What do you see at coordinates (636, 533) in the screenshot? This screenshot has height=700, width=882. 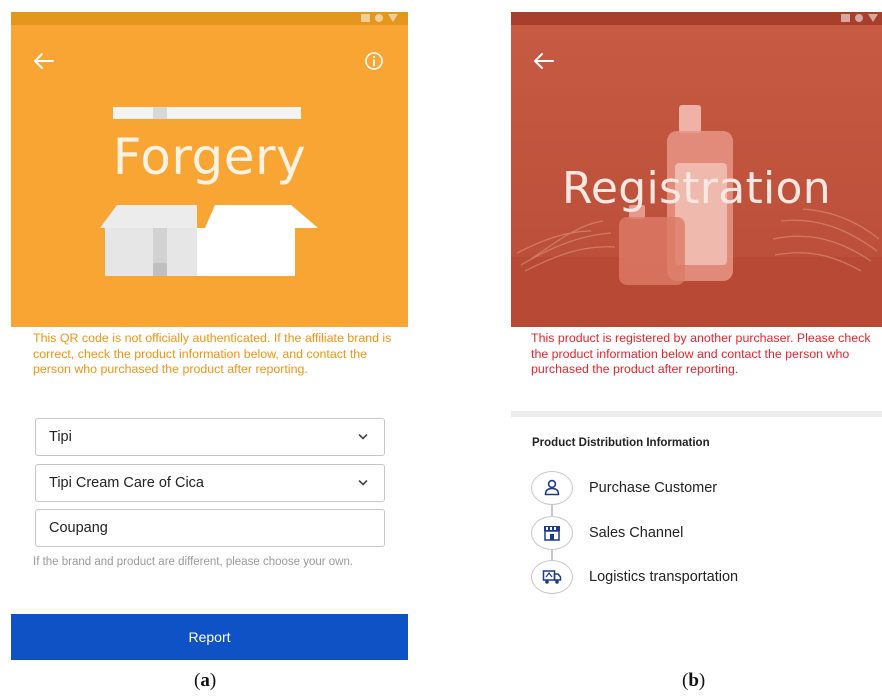 I see `distribution-item-label: Sales Channel` at bounding box center [636, 533].